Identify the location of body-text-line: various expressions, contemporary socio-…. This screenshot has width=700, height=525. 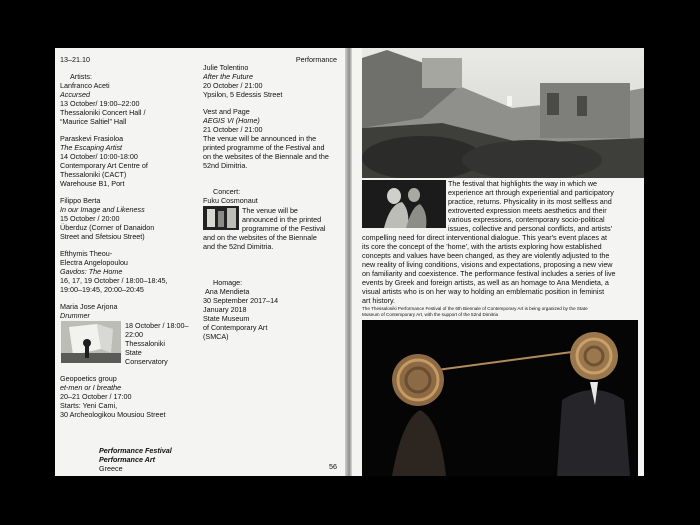
(526, 219).